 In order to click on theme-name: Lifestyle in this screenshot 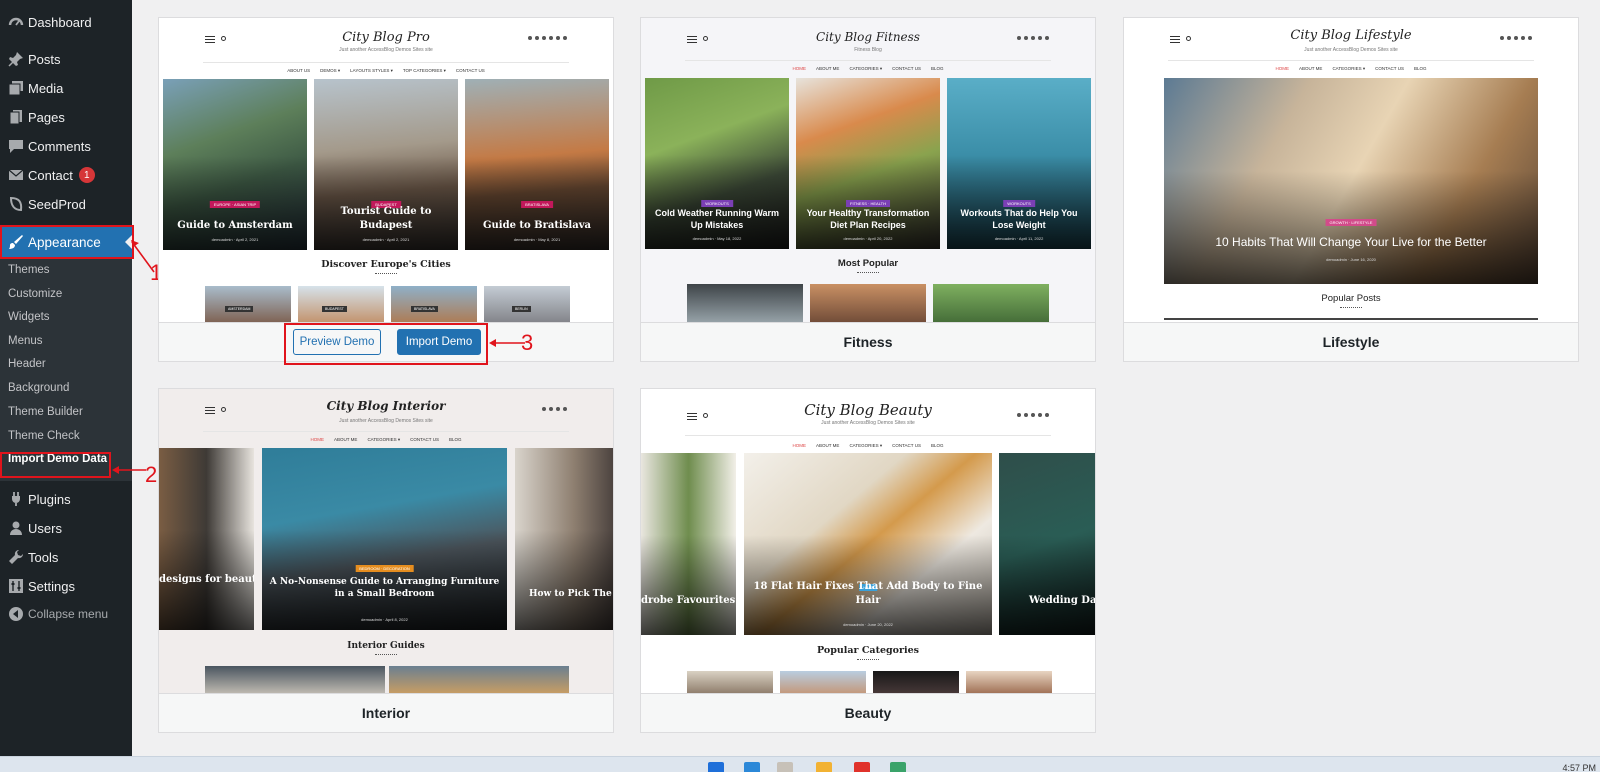, I will do `click(1351, 342)`.